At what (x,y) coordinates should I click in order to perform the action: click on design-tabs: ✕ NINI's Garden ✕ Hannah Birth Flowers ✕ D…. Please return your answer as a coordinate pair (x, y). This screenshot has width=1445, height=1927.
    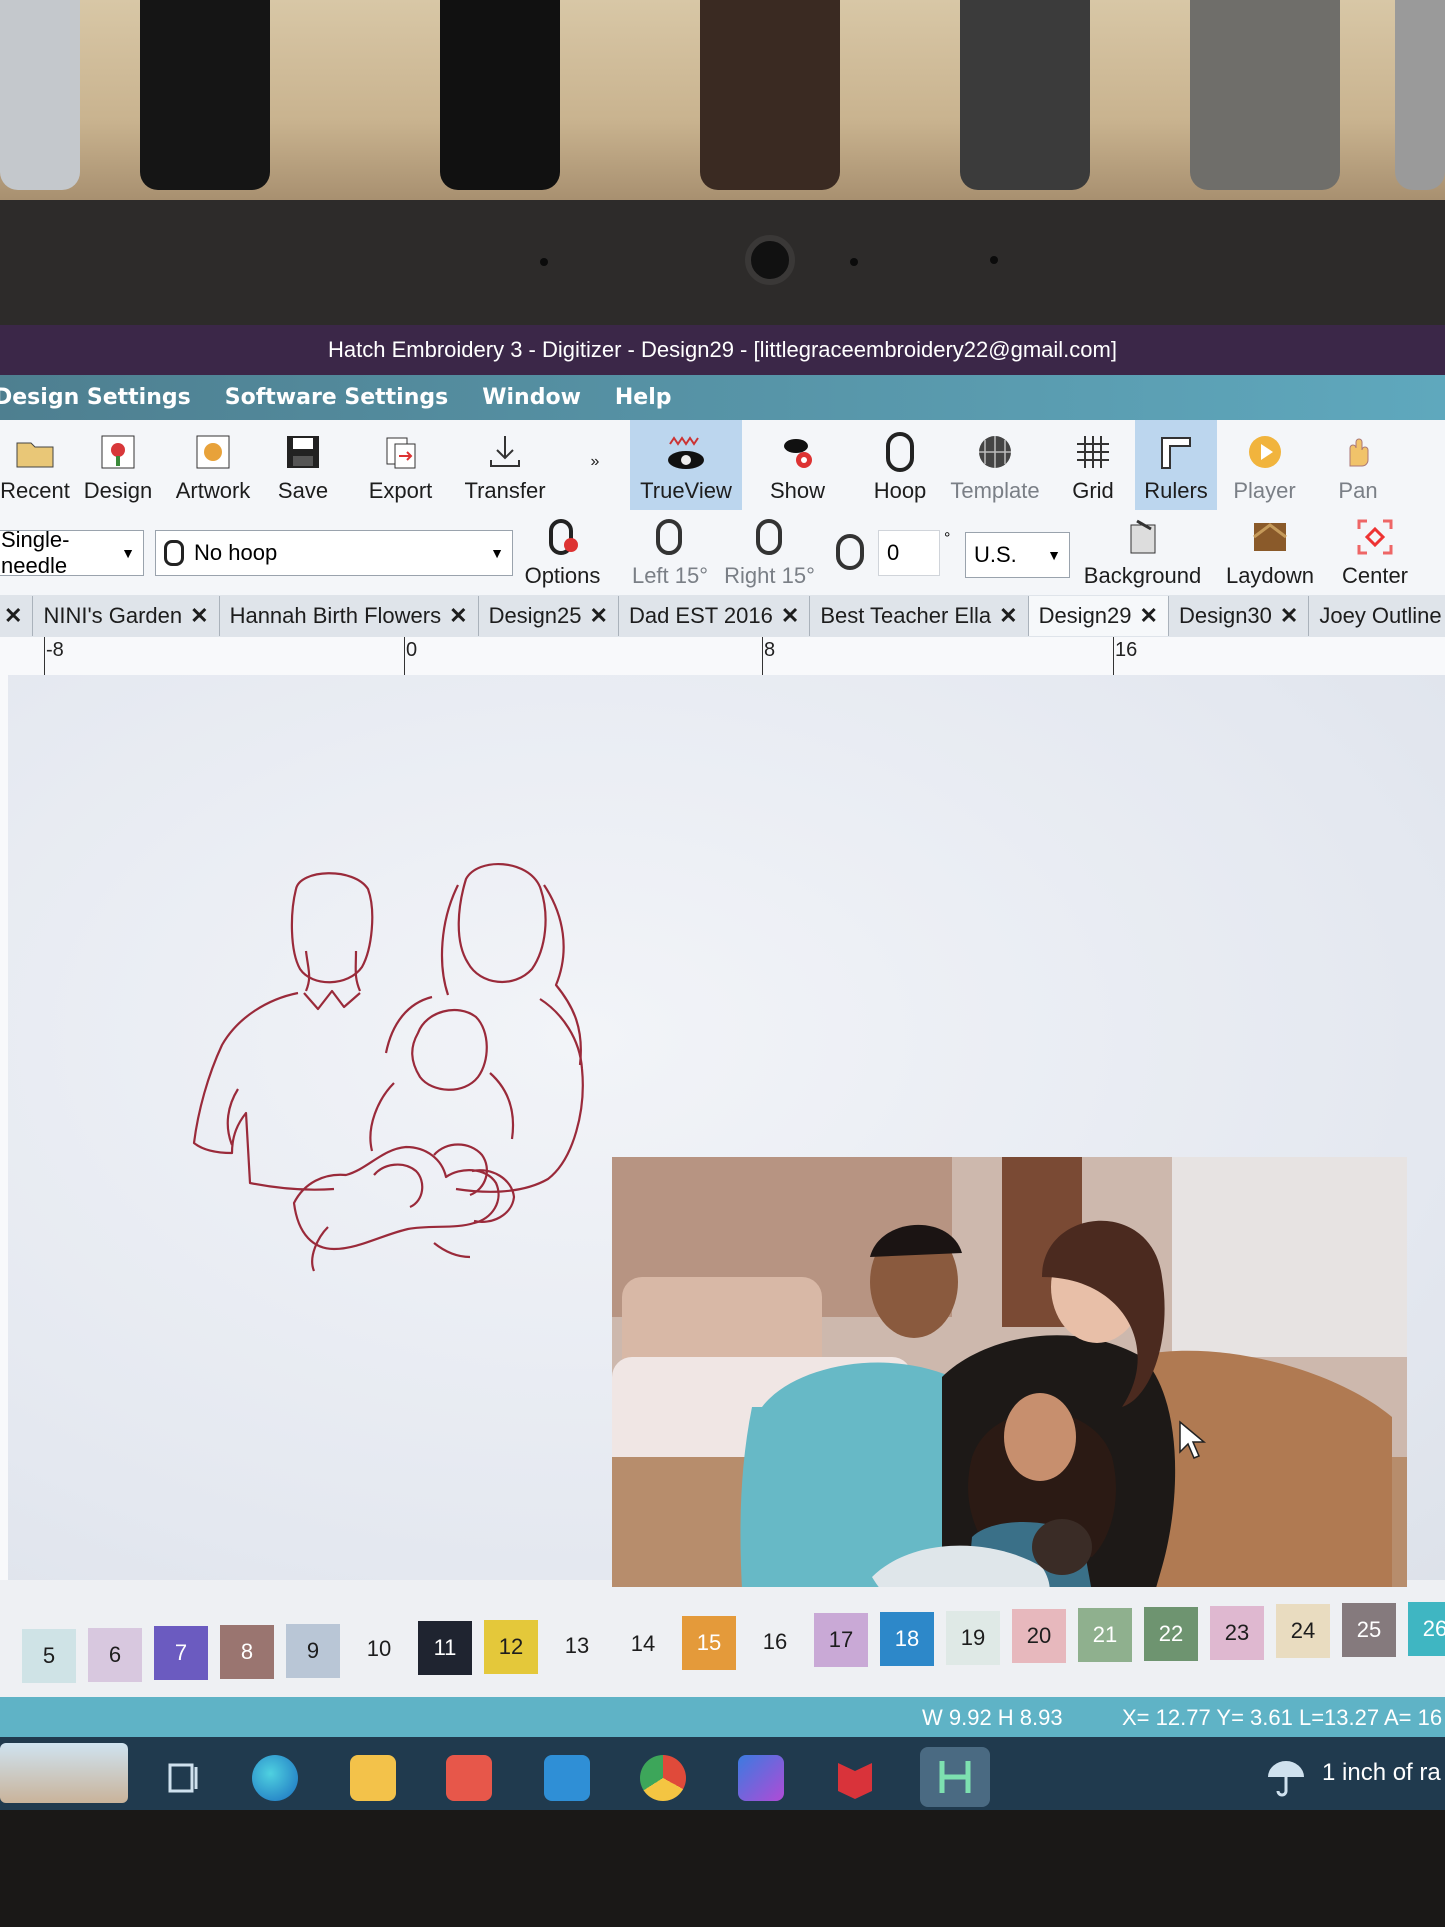
    Looking at the image, I should click on (722, 616).